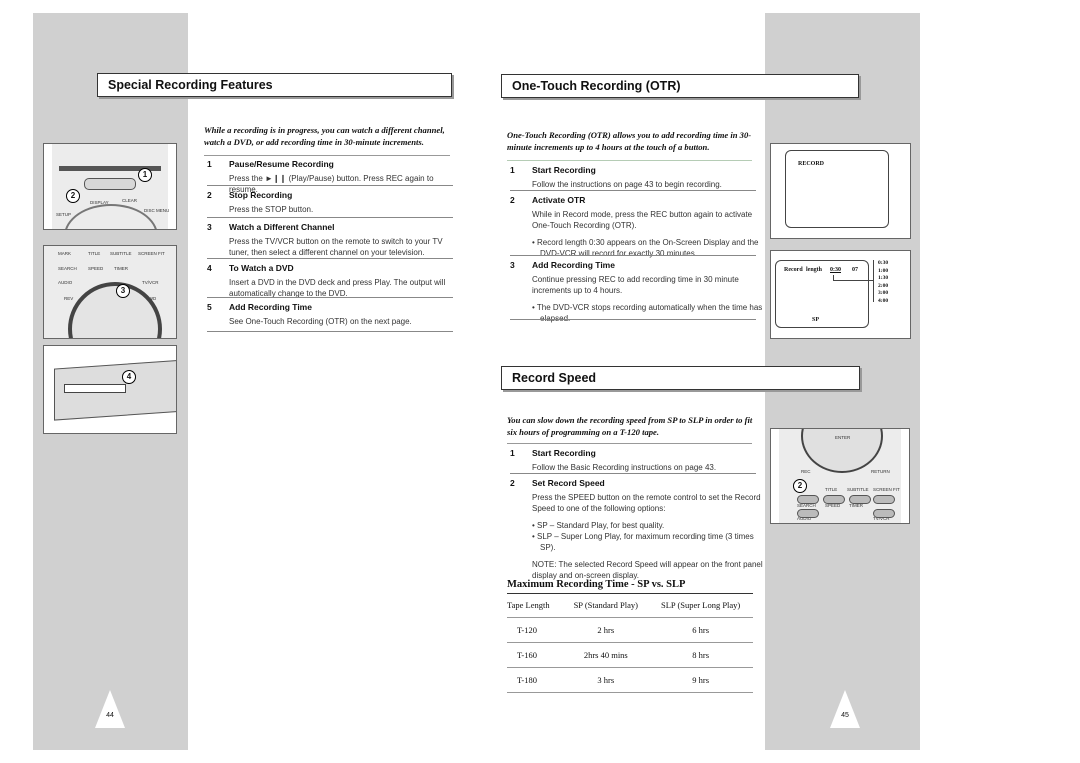 Image resolution: width=1080 pixels, height=763 pixels. What do you see at coordinates (564, 170) in the screenshot?
I see `step-heading: Start Recording` at bounding box center [564, 170].